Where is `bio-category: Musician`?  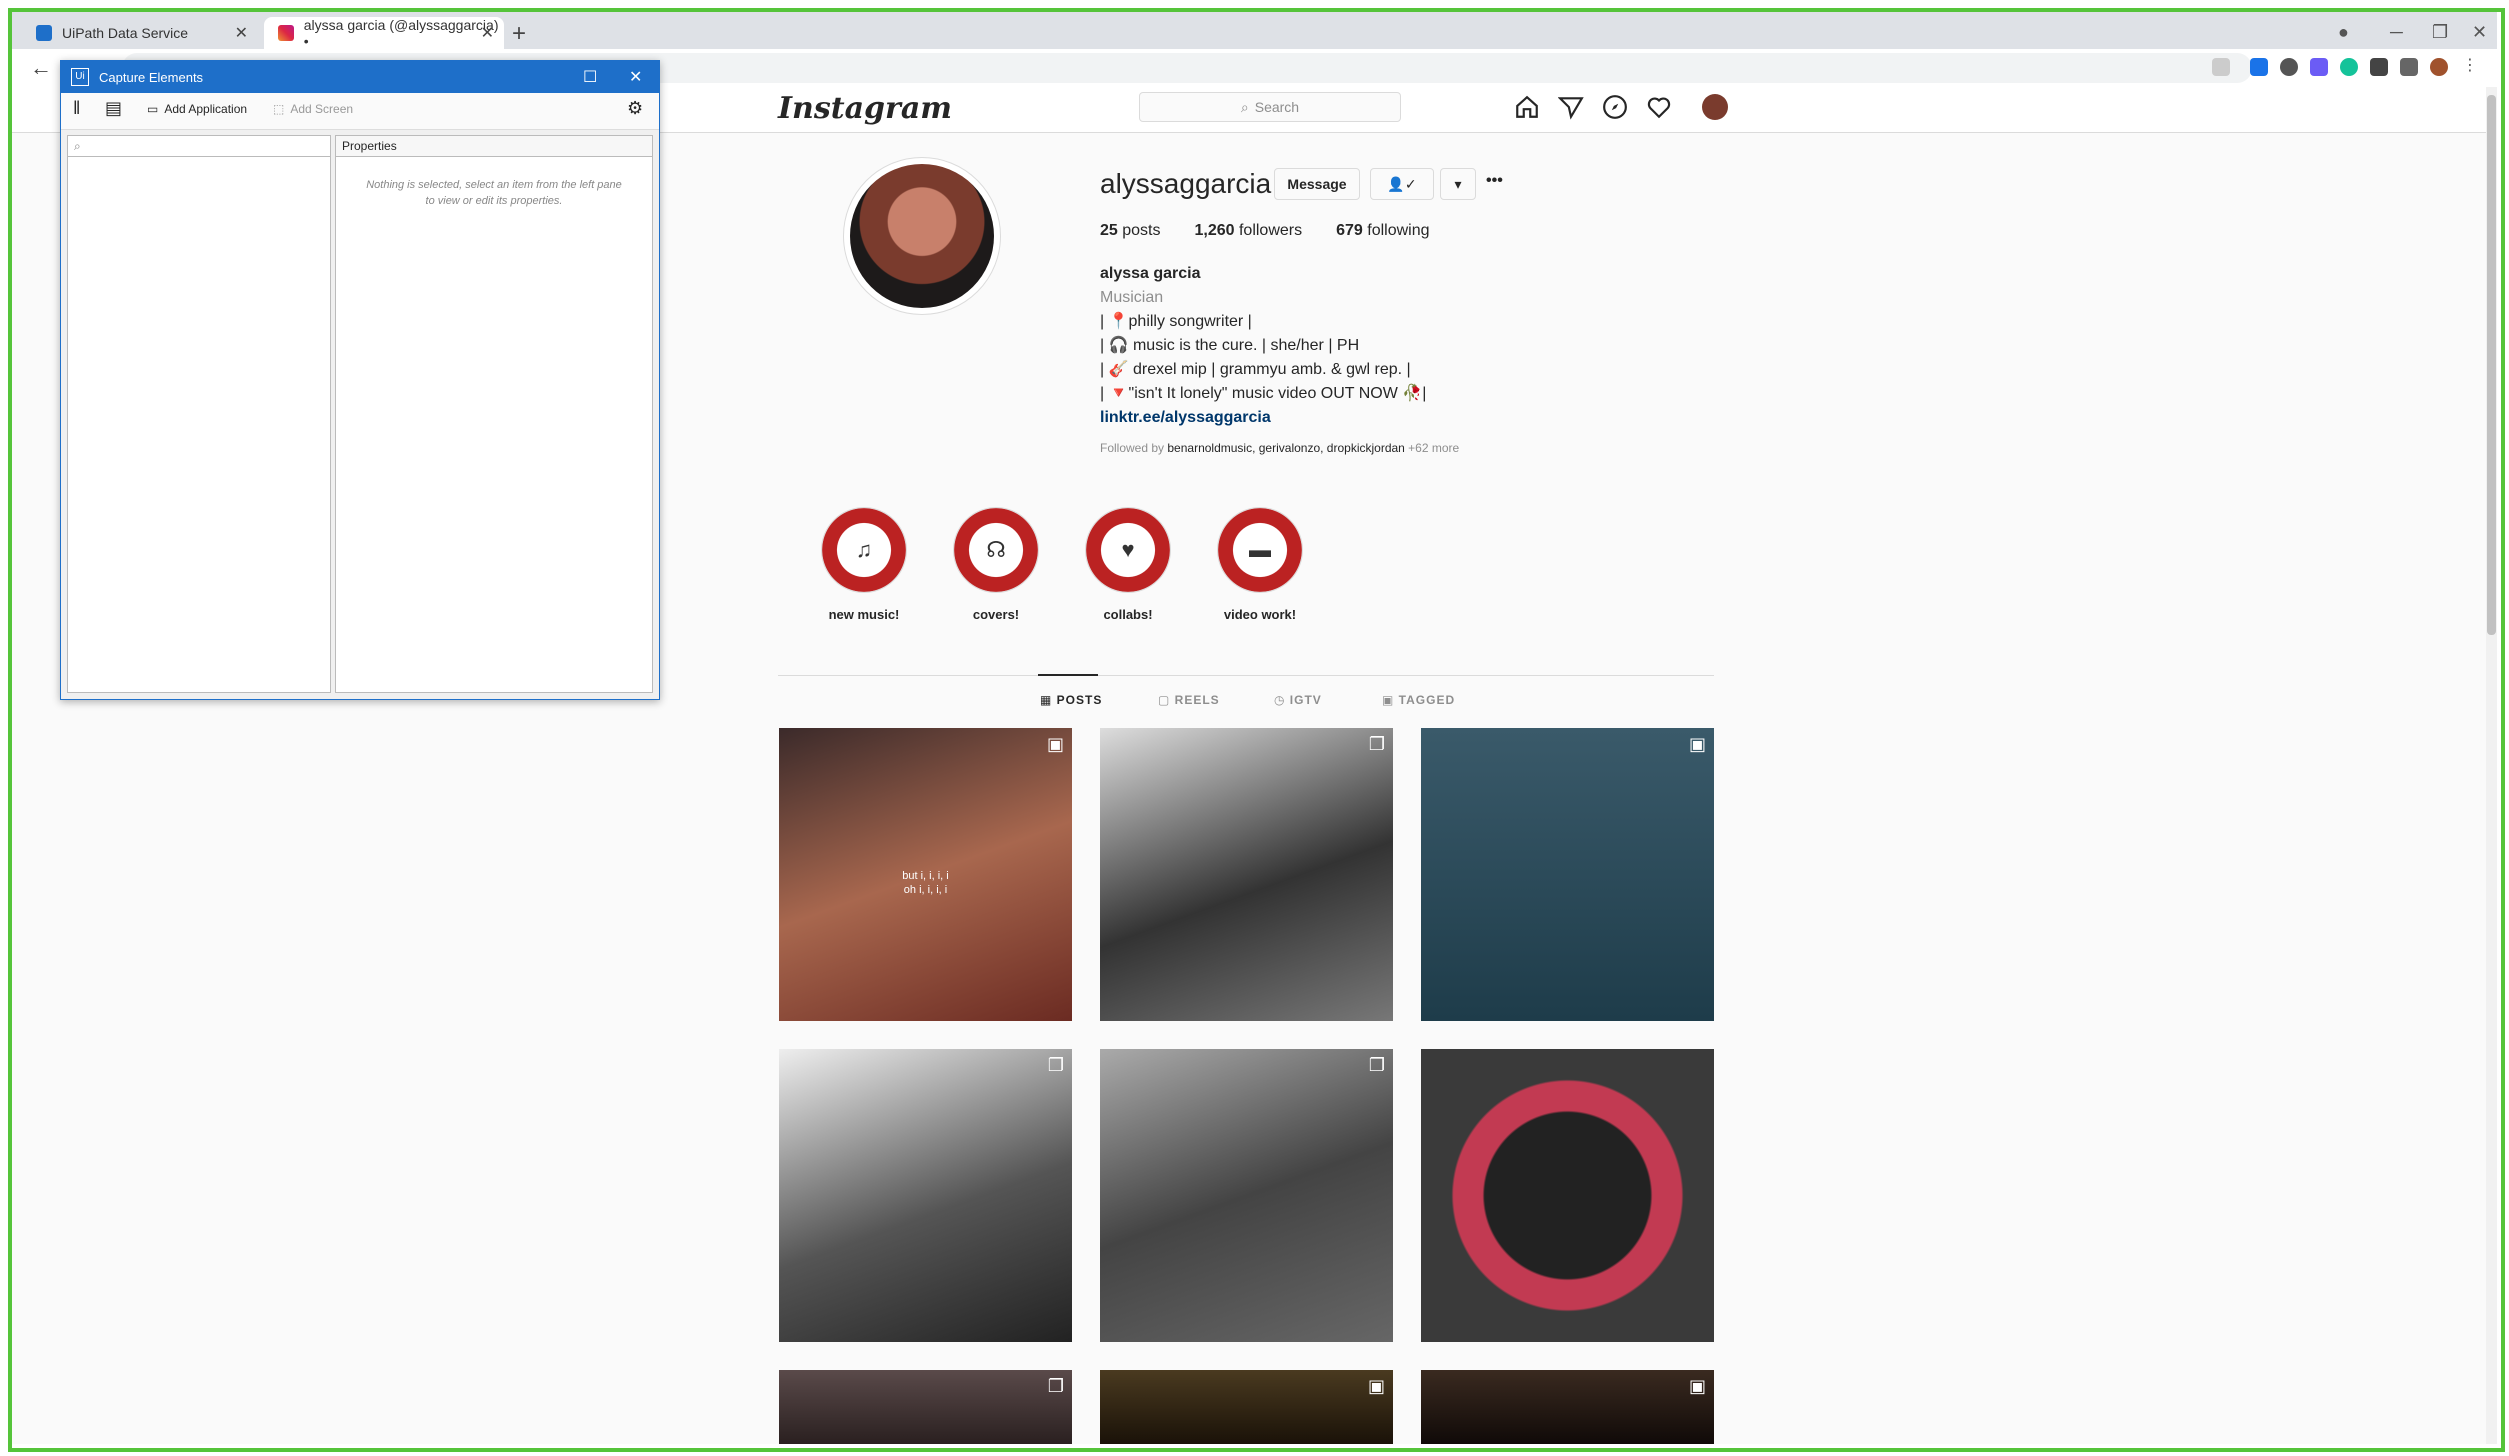 bio-category: Musician is located at coordinates (1132, 297).